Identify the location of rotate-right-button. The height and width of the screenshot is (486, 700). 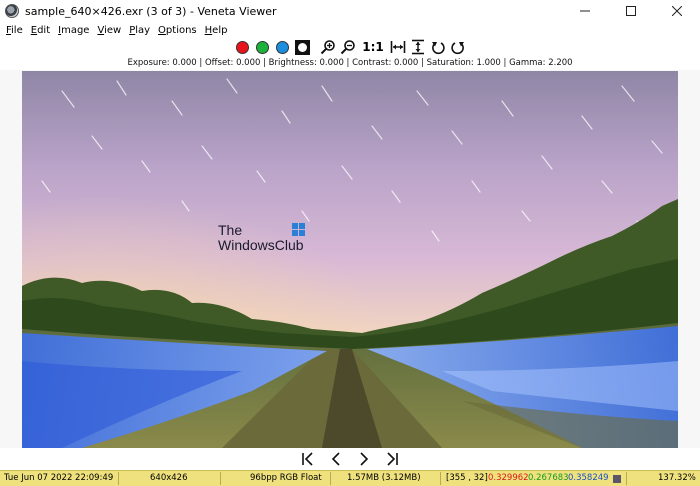
(458, 47).